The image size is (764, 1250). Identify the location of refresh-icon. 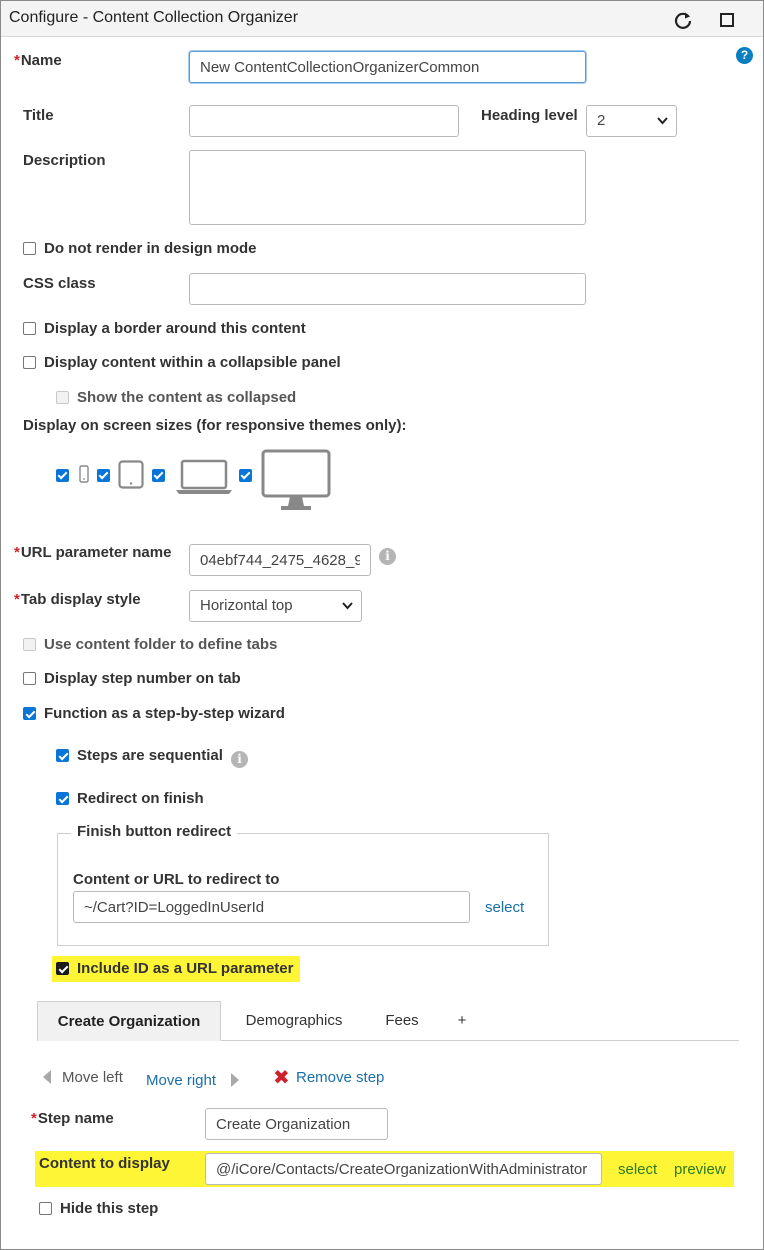
(683, 20).